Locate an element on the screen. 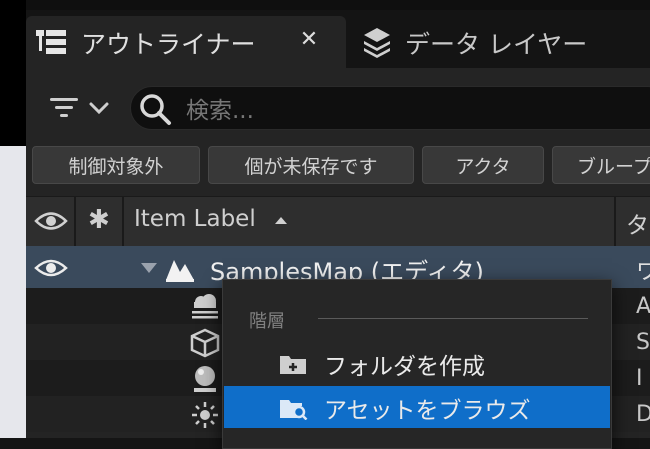 This screenshot has height=449, width=650. top-bar is located at coordinates (338, 5).